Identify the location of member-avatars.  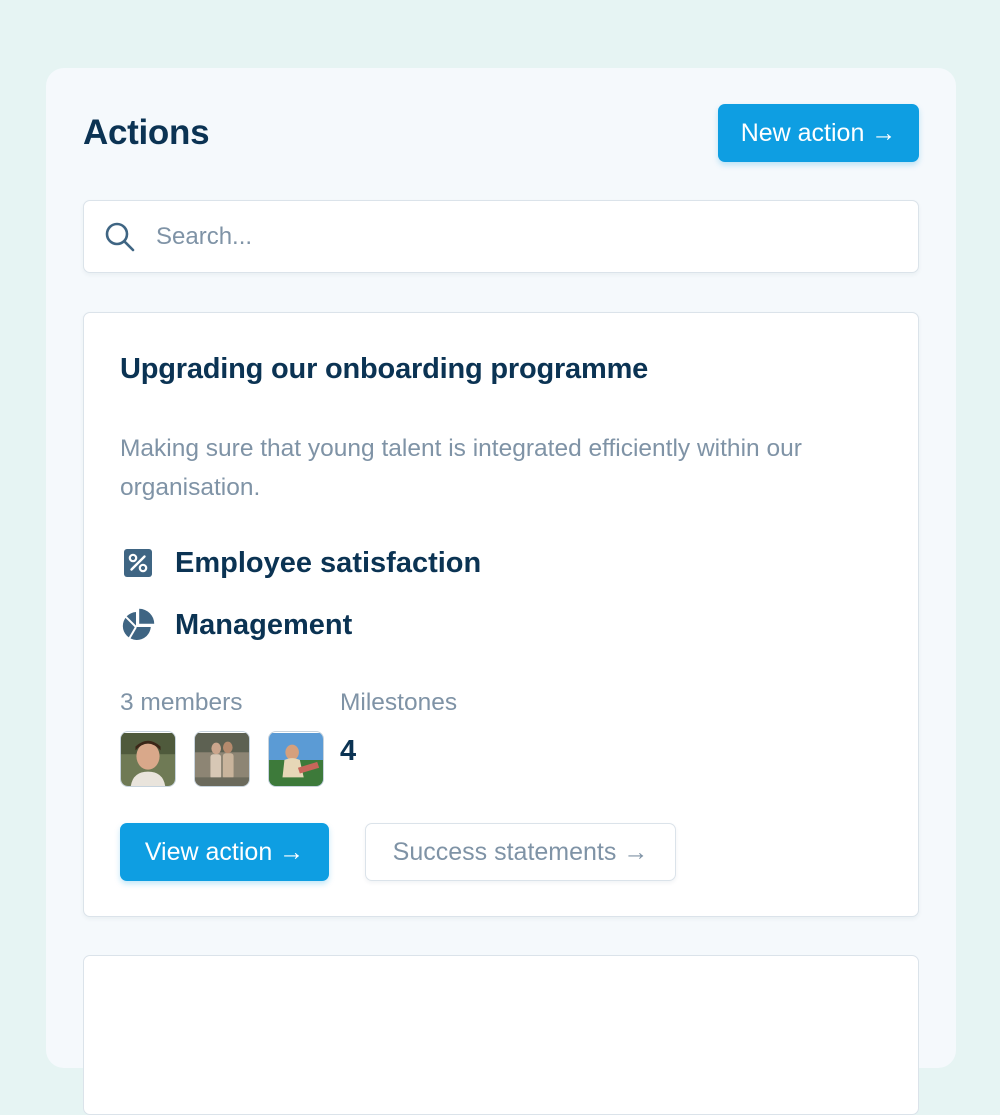
(231, 759).